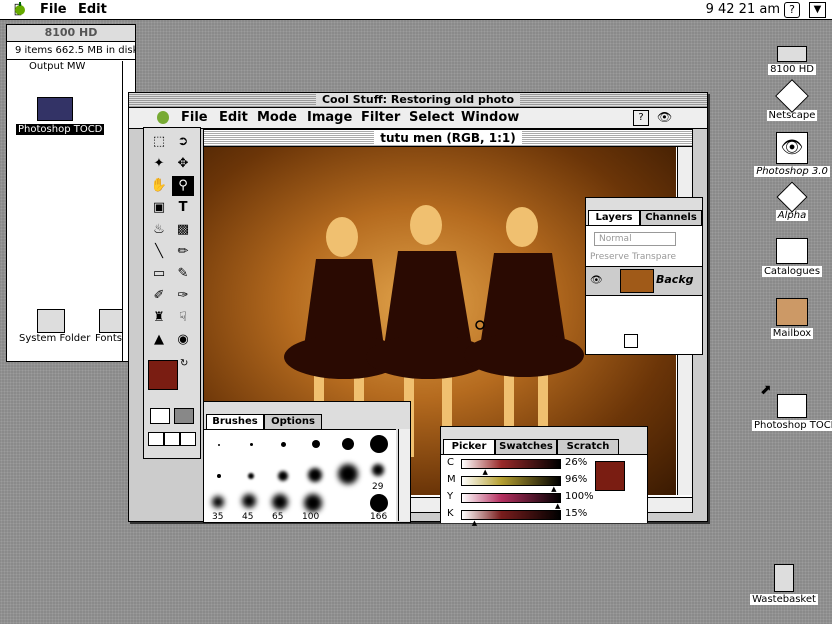 This screenshot has height=624, width=832. Describe the element at coordinates (784, 584) in the screenshot. I see `desktop-icon-wastebasket: Wastebasket` at that location.